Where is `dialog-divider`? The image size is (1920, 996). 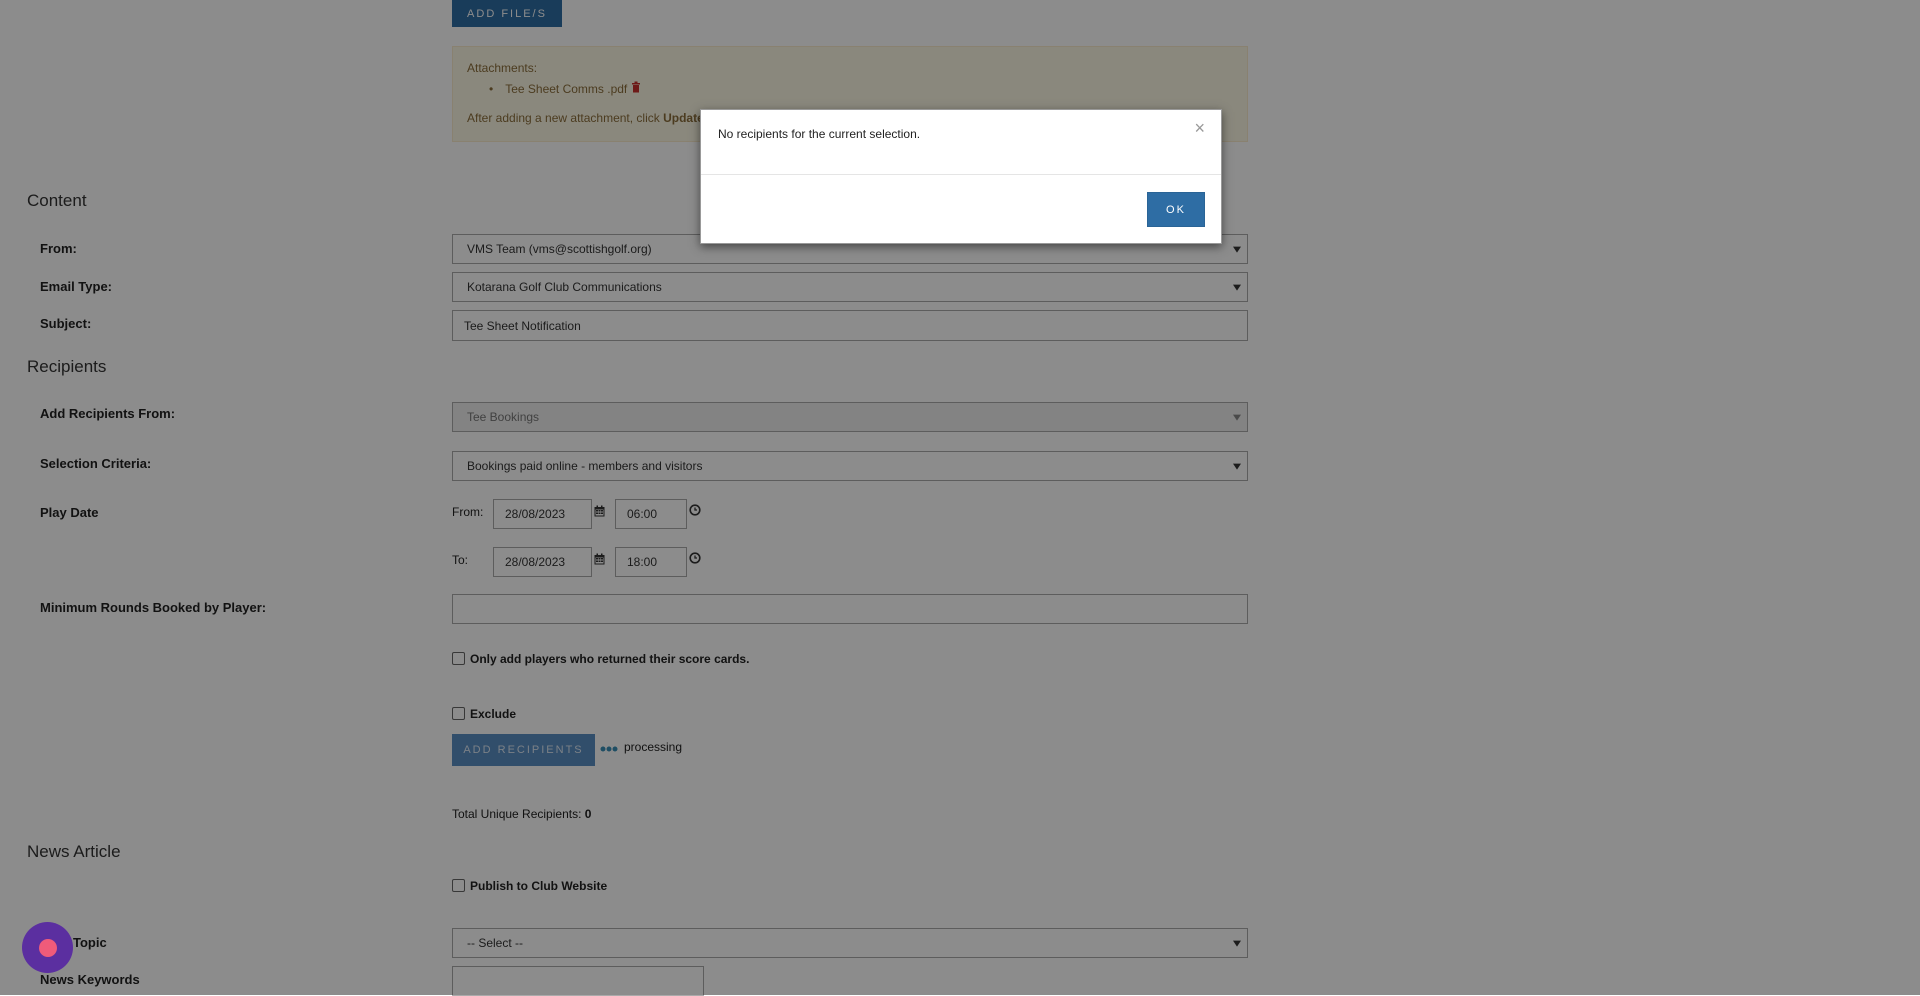
dialog-divider is located at coordinates (961, 174).